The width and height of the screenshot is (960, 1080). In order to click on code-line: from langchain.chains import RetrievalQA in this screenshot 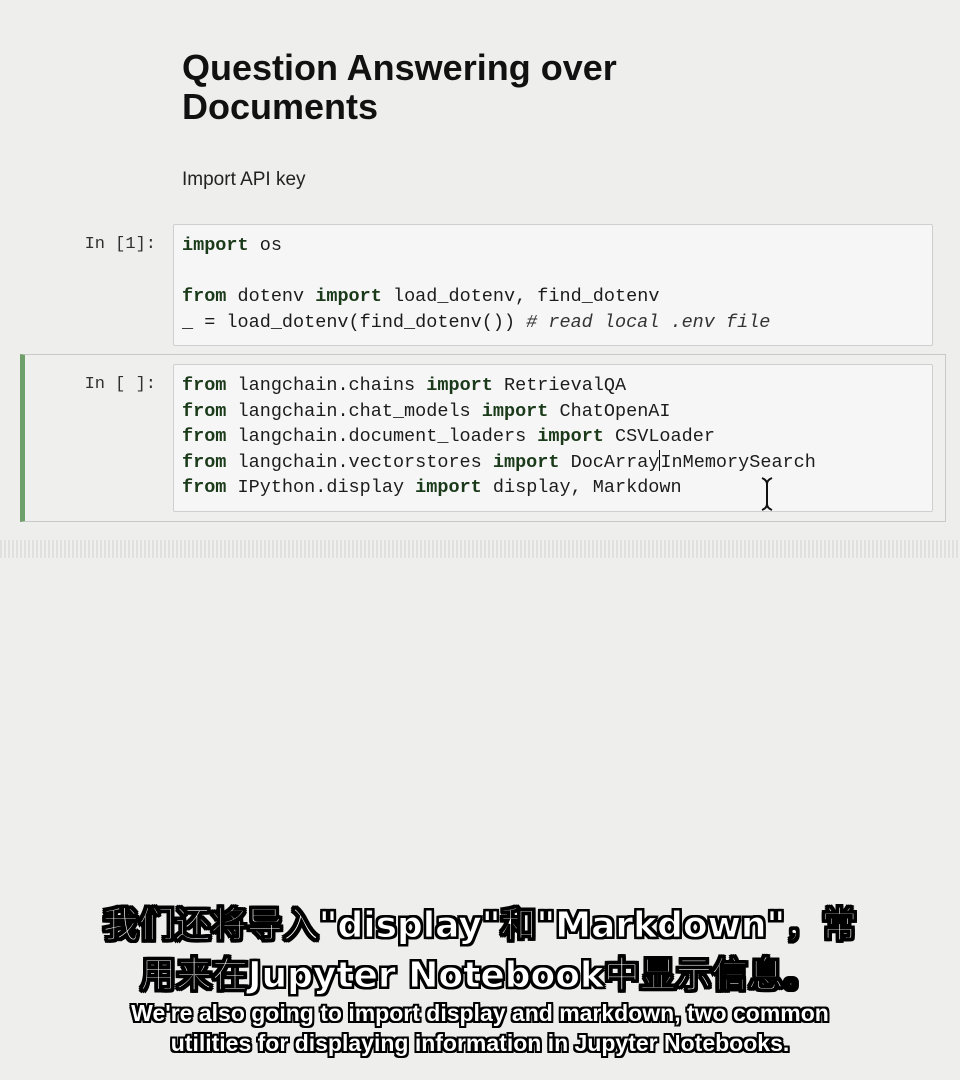, I will do `click(404, 385)`.